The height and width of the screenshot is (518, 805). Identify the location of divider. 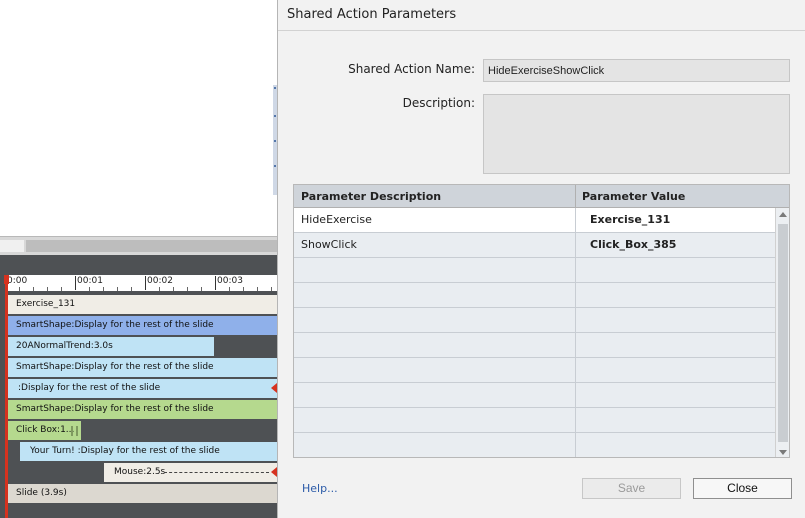
(541, 30).